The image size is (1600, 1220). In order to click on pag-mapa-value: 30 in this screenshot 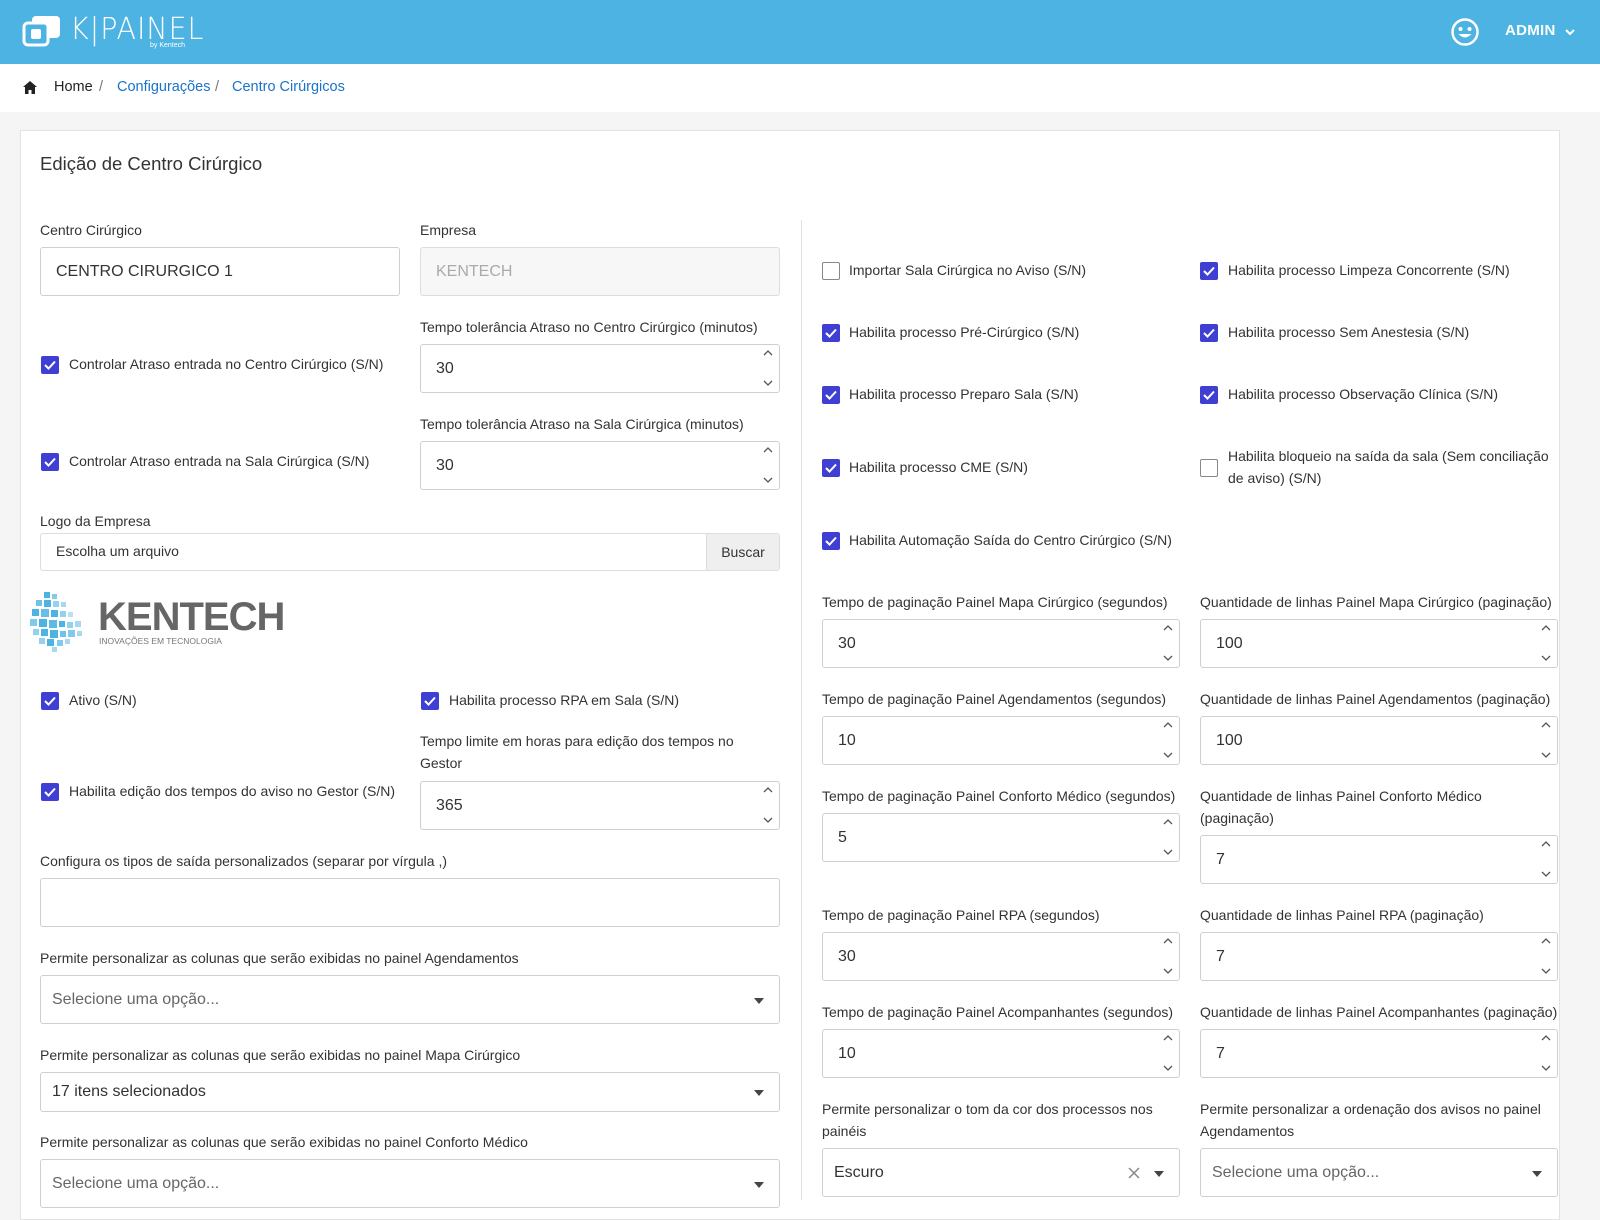, I will do `click(847, 643)`.